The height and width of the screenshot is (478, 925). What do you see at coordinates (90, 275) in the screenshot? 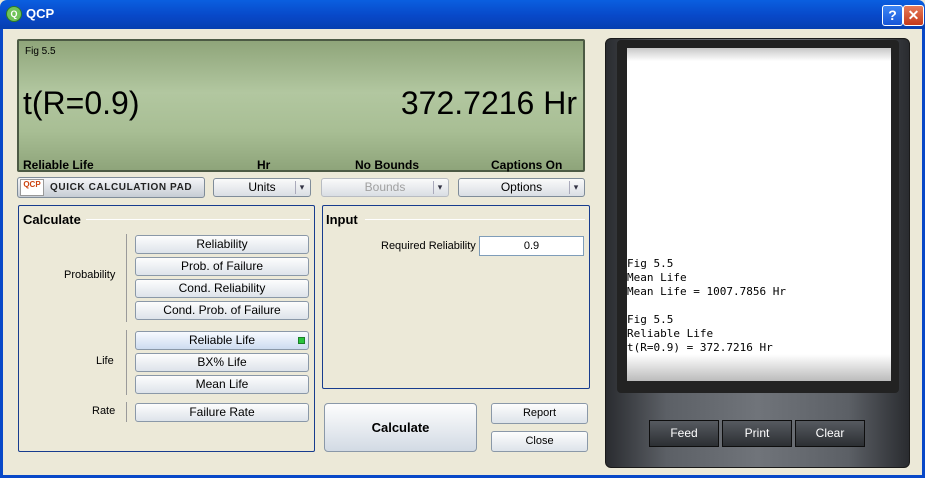
I see `probability-label: Probability` at bounding box center [90, 275].